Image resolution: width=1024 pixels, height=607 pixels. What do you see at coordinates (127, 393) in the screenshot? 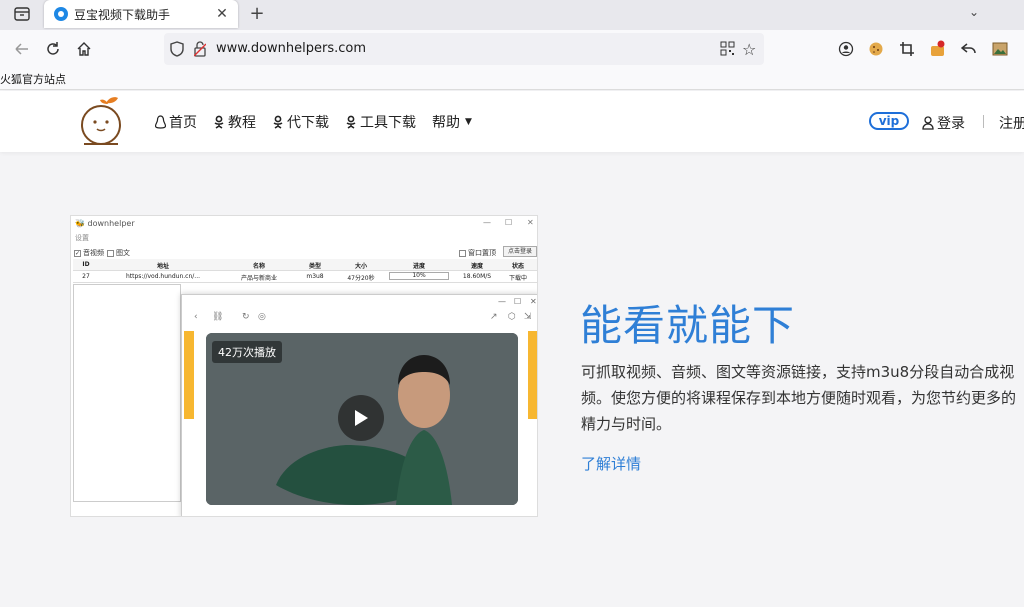
I see `app-left-panel` at bounding box center [127, 393].